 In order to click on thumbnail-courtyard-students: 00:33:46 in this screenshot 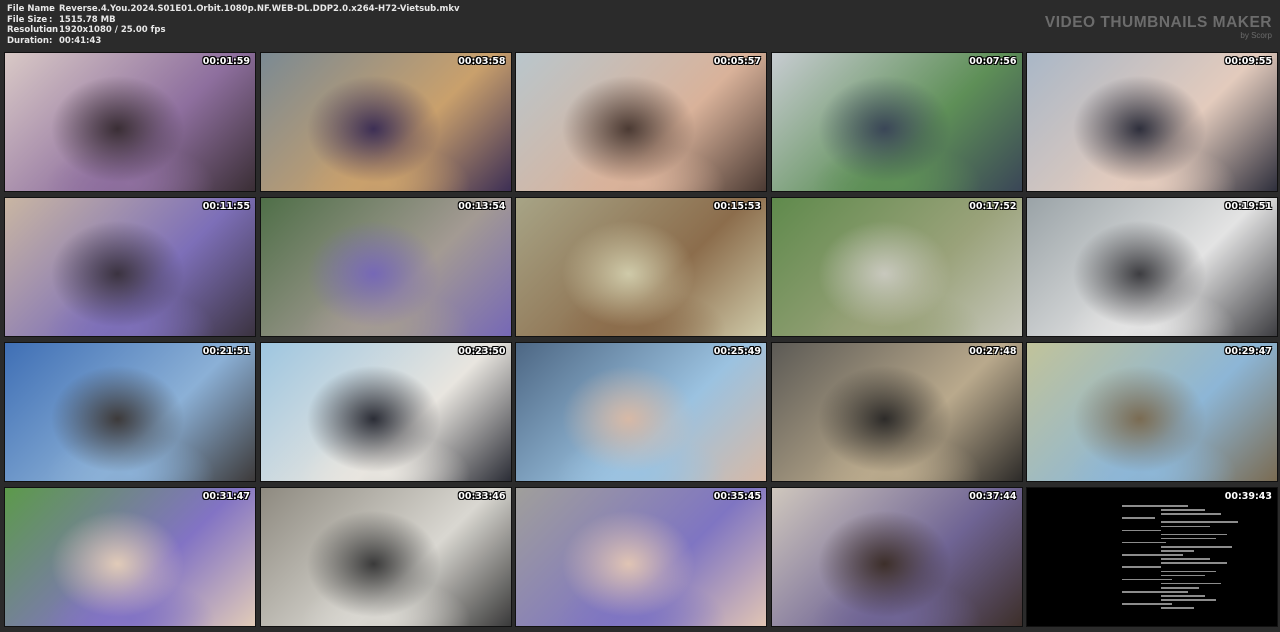, I will do `click(385, 557)`.